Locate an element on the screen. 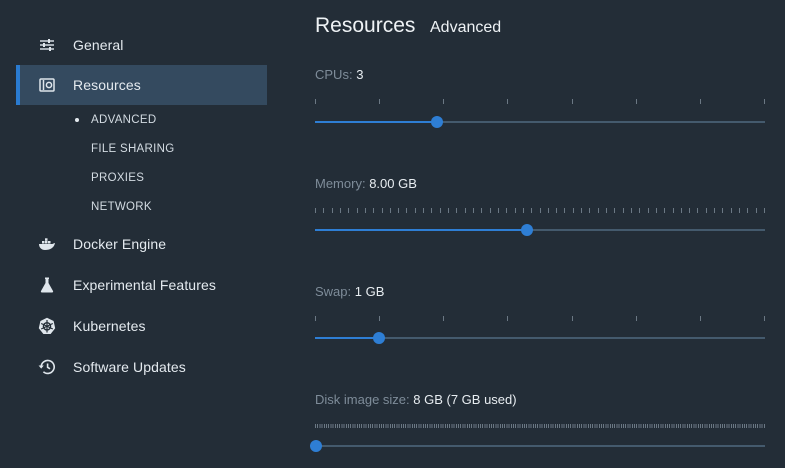 Image resolution: width=785 pixels, height=468 pixels. sliders-icon is located at coordinates (47, 45).